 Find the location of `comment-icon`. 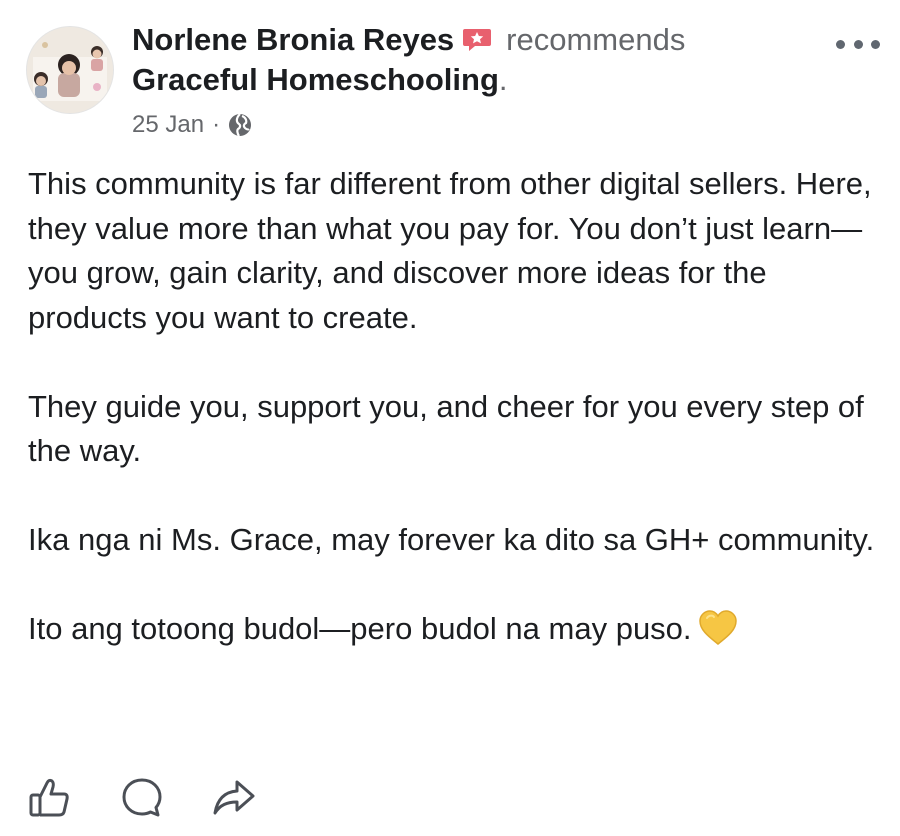

comment-icon is located at coordinates (142, 797).